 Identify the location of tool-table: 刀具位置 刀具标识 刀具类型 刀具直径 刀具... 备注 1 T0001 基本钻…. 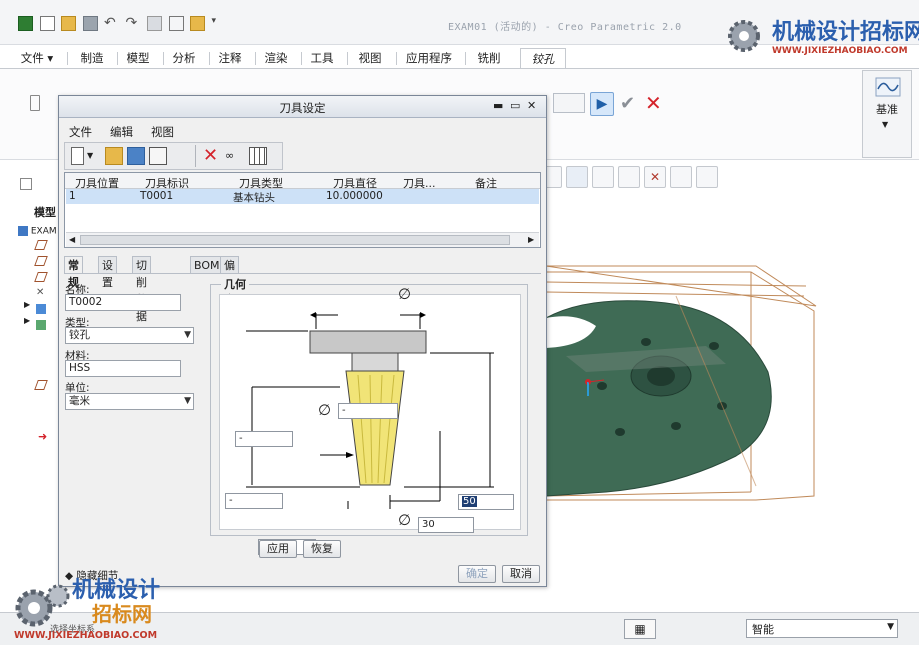
(302, 210).